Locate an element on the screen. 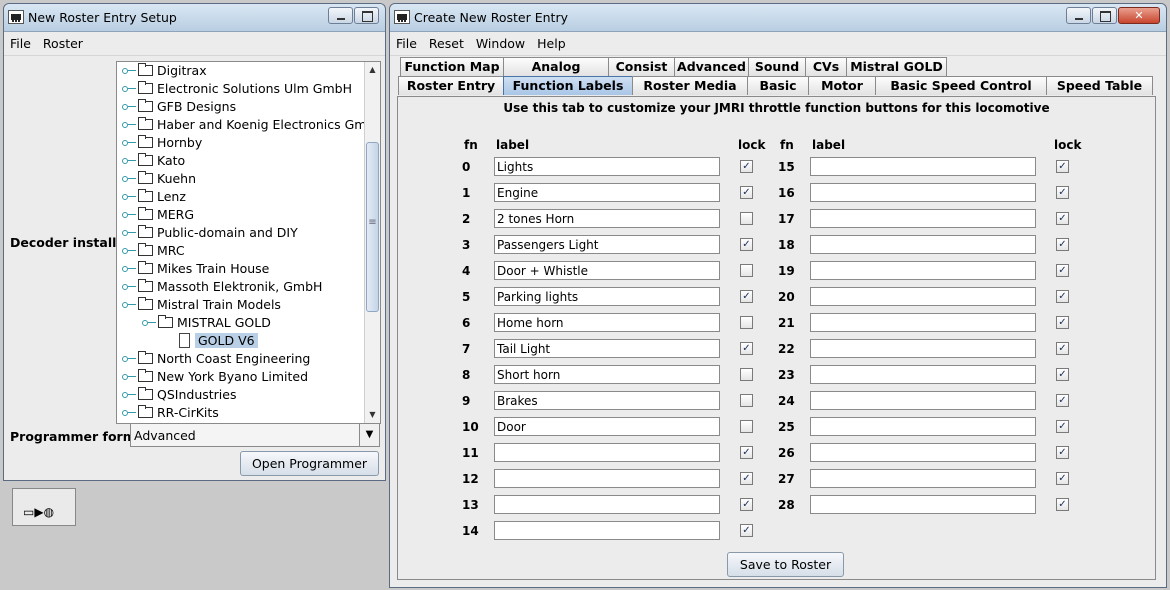 Image resolution: width=1170 pixels, height=590 pixels. scroll-up-arrow-icon: ▲ is located at coordinates (372, 70).